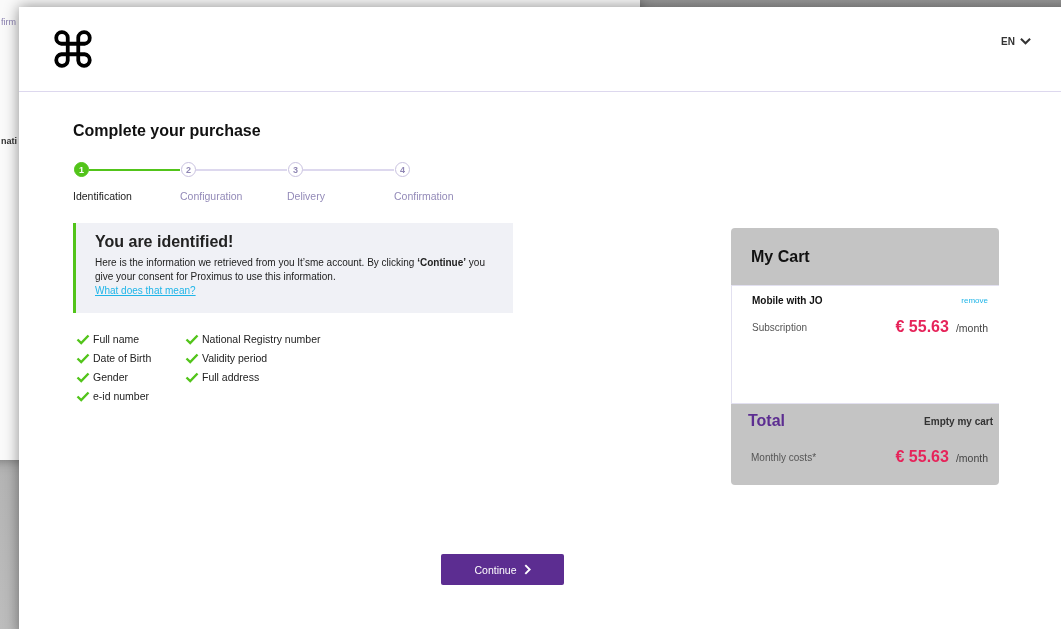 This screenshot has height=629, width=1061. I want to click on step-label: Identification, so click(103, 196).